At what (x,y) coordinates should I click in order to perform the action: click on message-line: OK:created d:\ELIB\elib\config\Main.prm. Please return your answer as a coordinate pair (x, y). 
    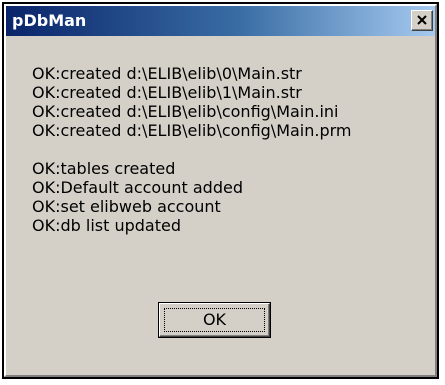
    Looking at the image, I should click on (192, 130).